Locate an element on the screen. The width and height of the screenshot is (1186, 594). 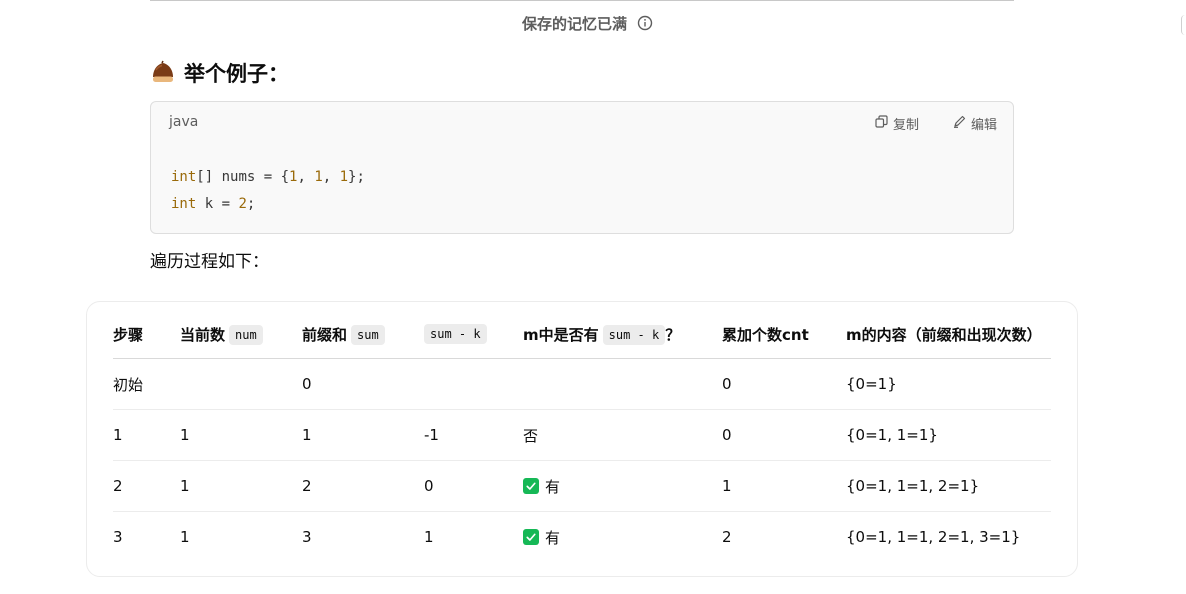
section-heading-text: 举个例子： is located at coordinates (236, 74).